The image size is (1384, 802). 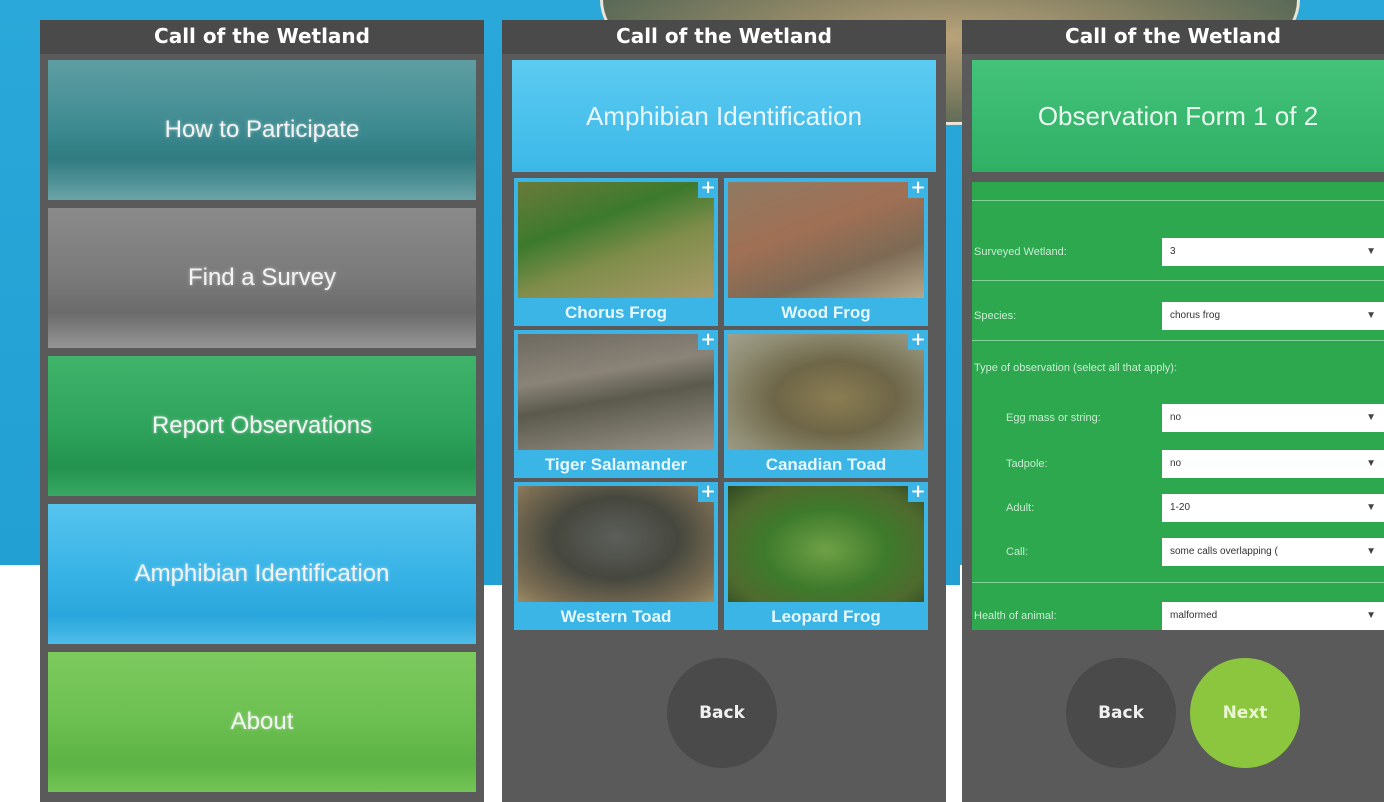 I want to click on adult-select: 1-20 ▼, so click(x=1273, y=508).